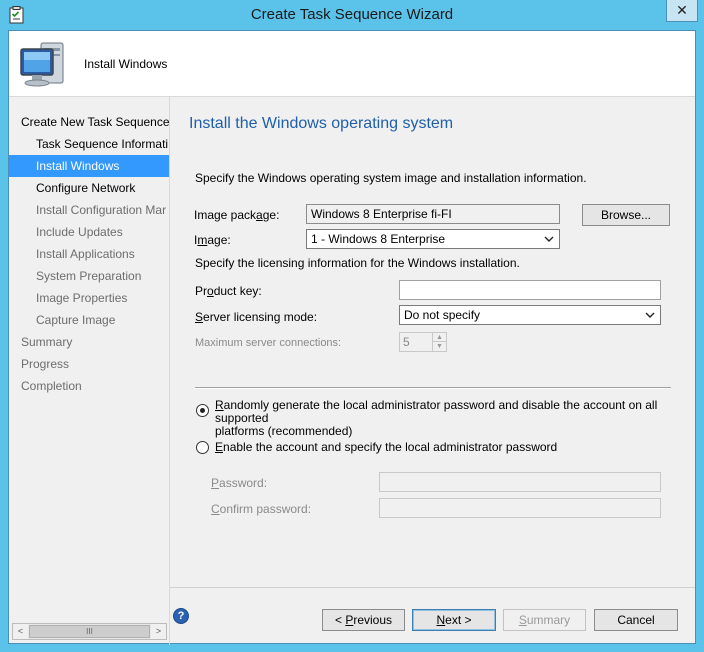  What do you see at coordinates (433, 214) in the screenshot?
I see `image-package-field: Windows 8 Enterprise fi-FI` at bounding box center [433, 214].